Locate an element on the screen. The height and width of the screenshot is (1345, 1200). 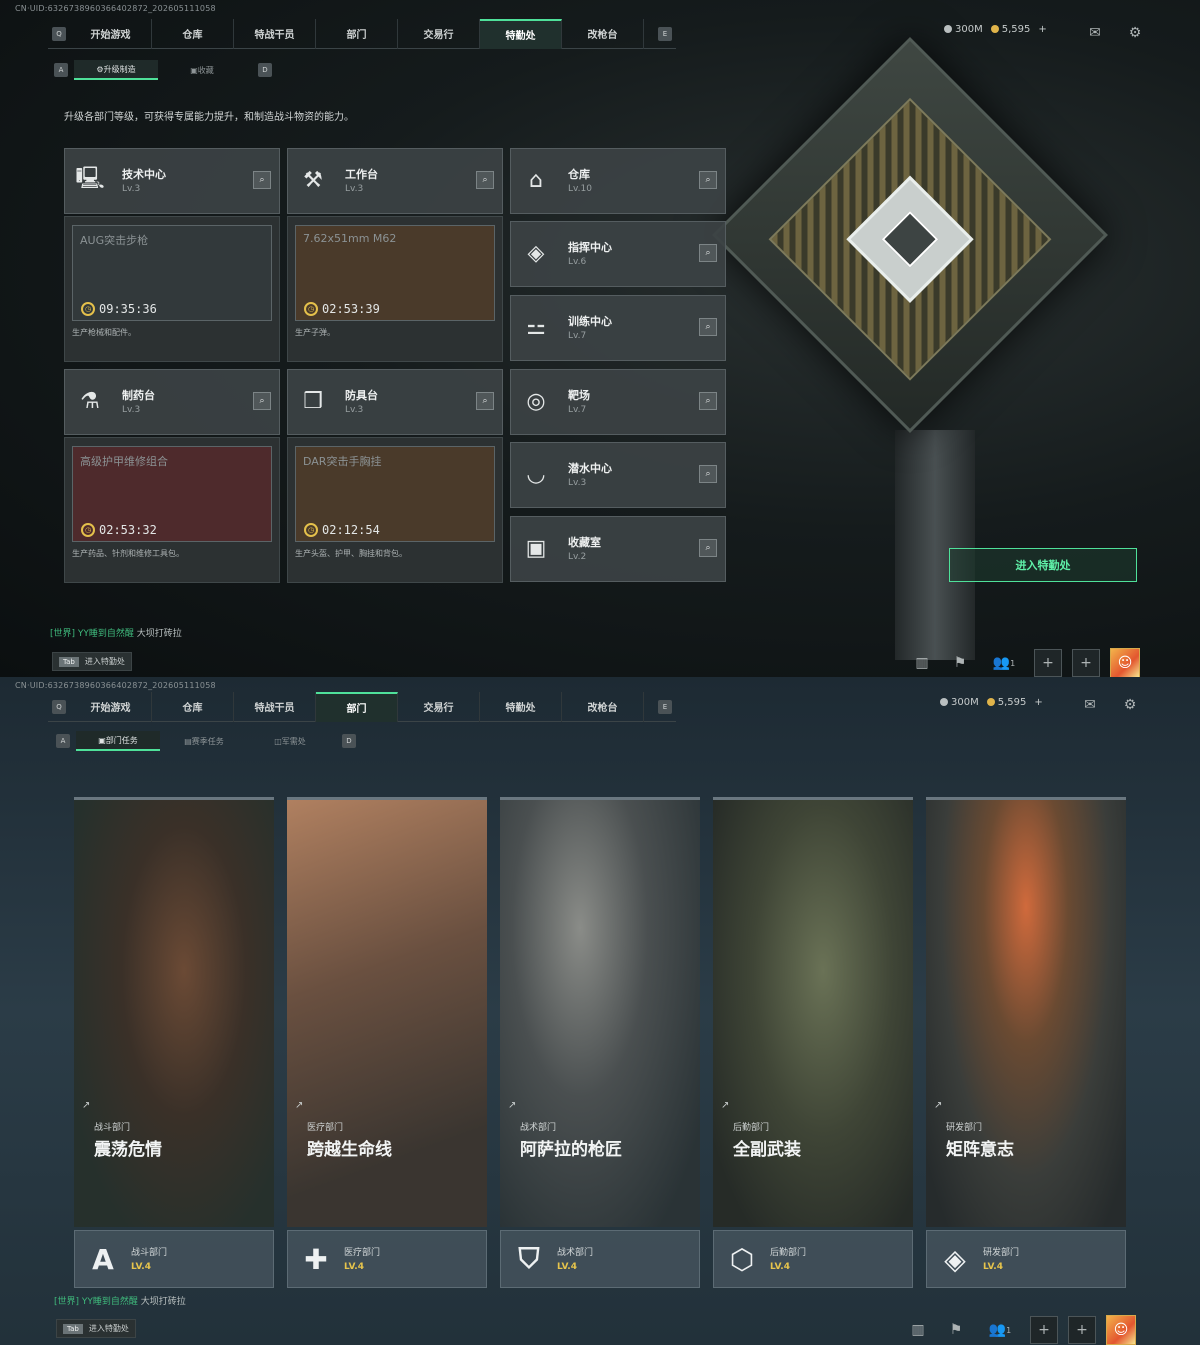
production-pharmacy: 高级护甲维修组合 ◷ 02:53:32 生产药品、针剂和维修工具包。 is located at coordinates (172, 510).